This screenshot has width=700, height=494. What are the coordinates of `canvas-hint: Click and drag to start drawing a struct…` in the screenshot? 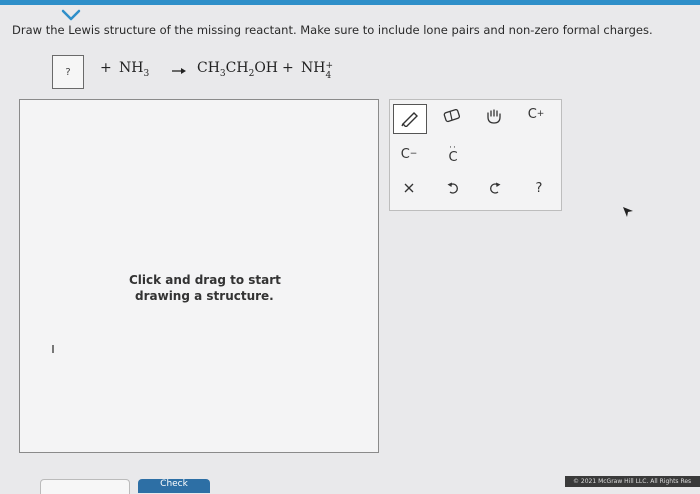 It's located at (205, 288).